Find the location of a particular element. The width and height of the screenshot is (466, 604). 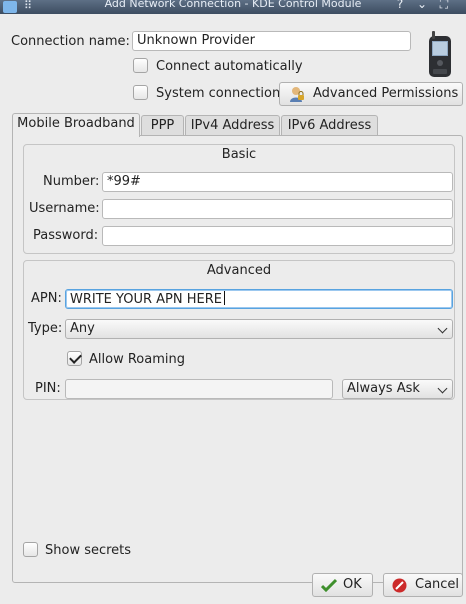

tab-ipv6-address: IPv6 Address is located at coordinates (329, 126).